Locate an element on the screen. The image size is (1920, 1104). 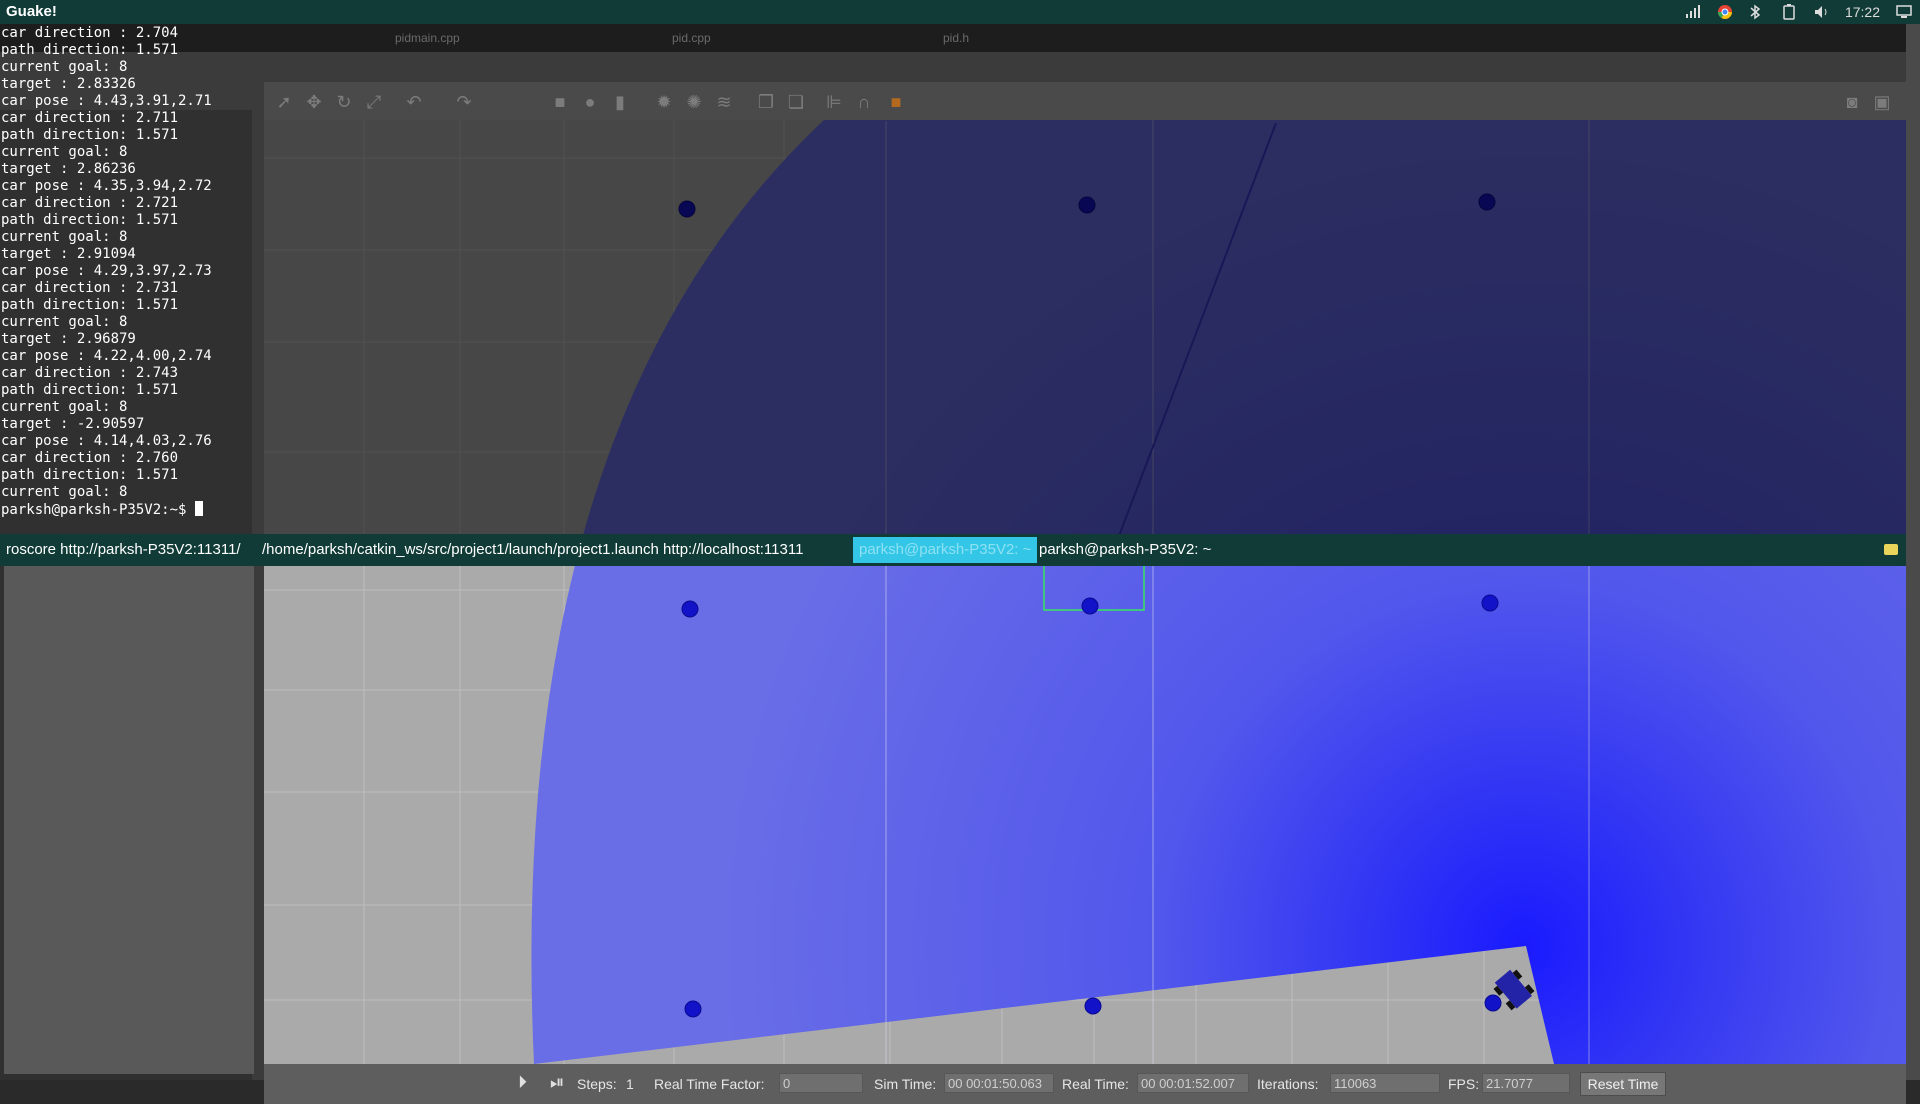
steps-value: 1 is located at coordinates (630, 1084).